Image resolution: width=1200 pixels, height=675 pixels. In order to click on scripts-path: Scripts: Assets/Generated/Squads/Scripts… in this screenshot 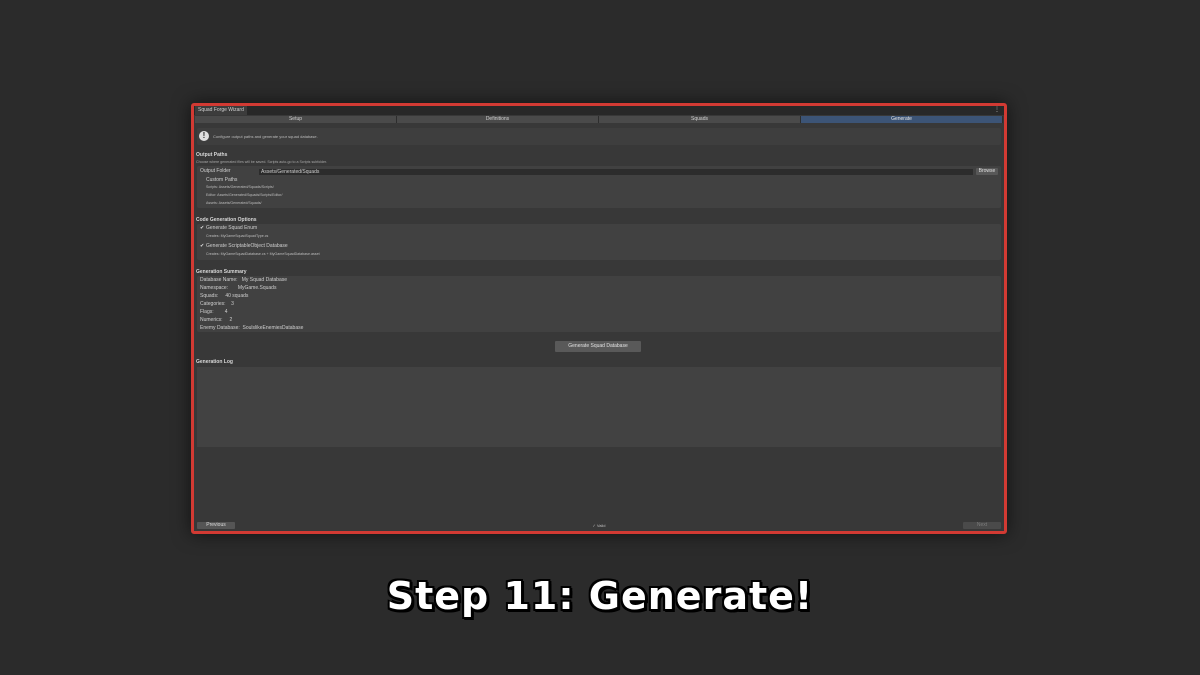, I will do `click(240, 187)`.